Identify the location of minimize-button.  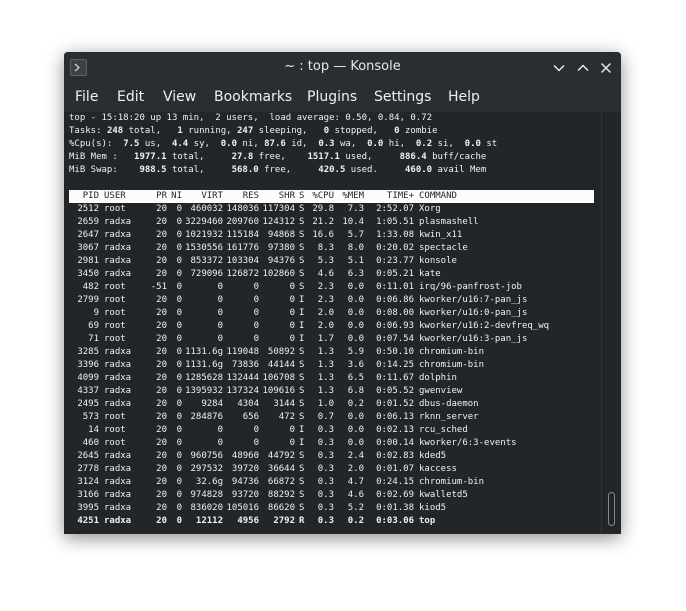
(559, 68).